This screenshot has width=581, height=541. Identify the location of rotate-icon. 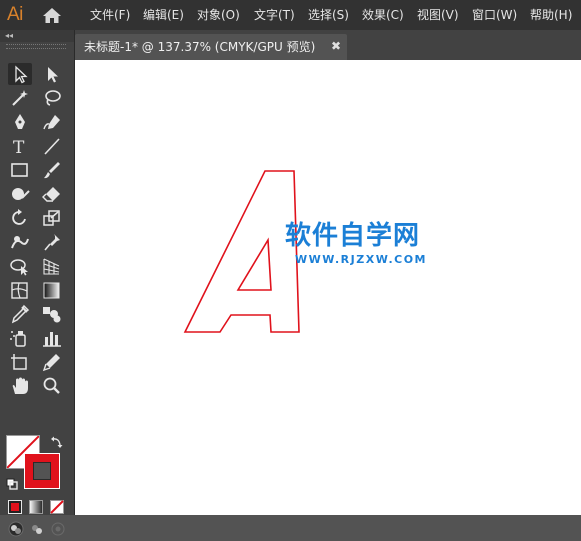
(20, 218).